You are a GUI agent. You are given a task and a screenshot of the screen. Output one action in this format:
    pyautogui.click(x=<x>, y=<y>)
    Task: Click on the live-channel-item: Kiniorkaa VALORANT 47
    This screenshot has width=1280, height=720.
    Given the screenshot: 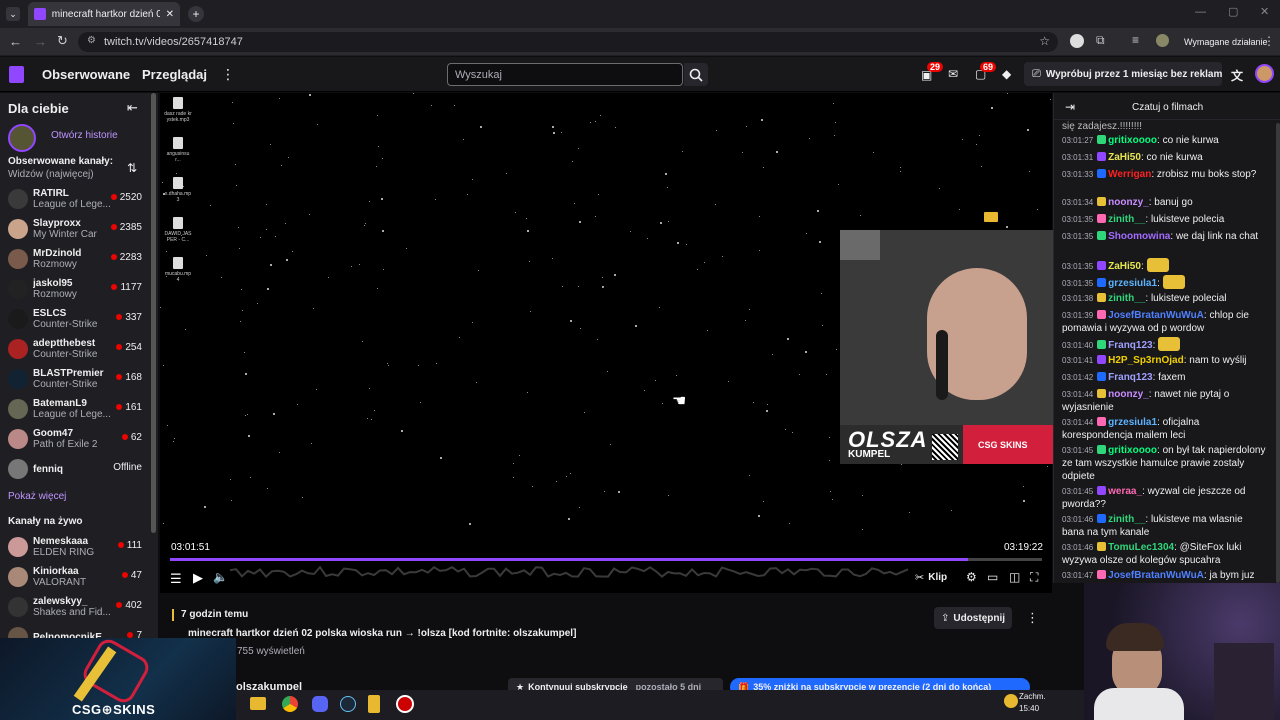 What is the action you would take?
    pyautogui.click(x=75, y=577)
    